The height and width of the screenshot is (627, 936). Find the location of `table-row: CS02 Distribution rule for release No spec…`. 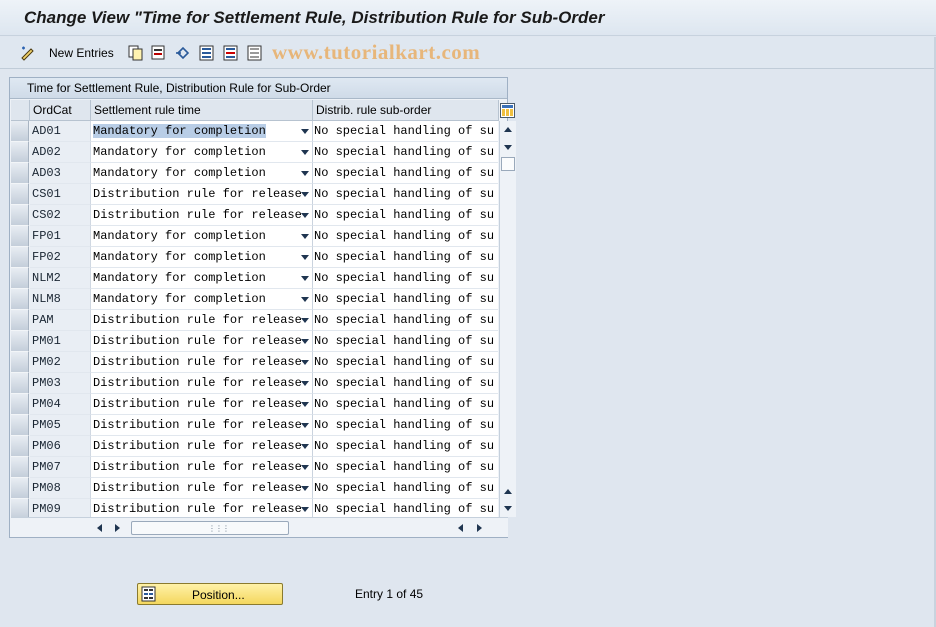

table-row: CS02 Distribution rule for release No spec… is located at coordinates (254, 215).